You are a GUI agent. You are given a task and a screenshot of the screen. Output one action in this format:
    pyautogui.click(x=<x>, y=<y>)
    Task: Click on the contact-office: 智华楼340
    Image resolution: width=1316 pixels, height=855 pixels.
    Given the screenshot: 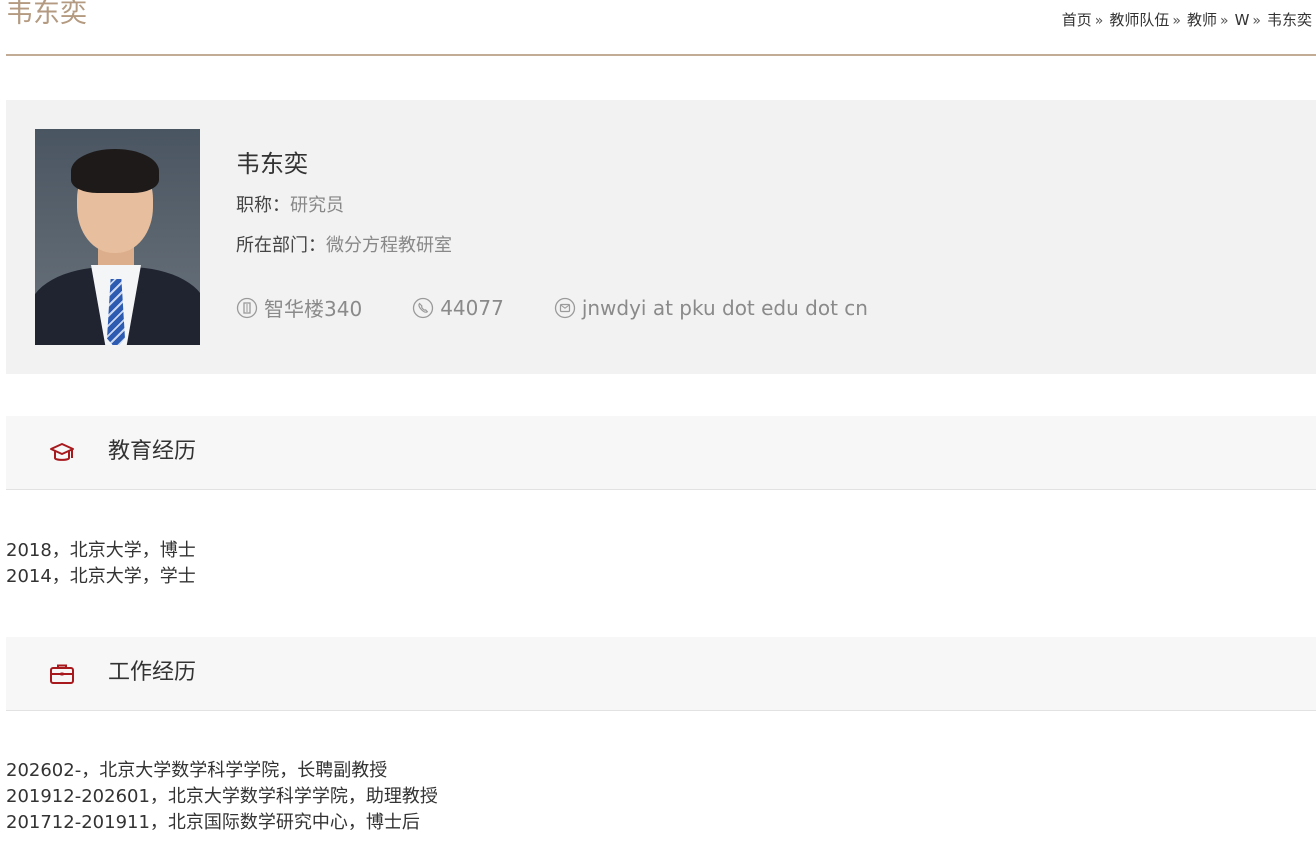 What is the action you would take?
    pyautogui.click(x=299, y=307)
    